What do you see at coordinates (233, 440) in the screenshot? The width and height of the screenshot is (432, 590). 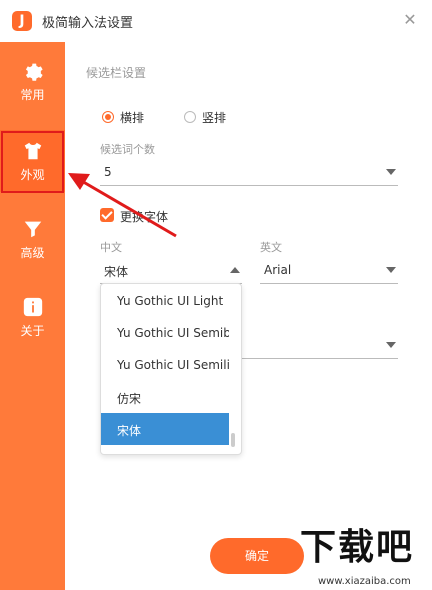 I see `dropdown-scrollbar` at bounding box center [233, 440].